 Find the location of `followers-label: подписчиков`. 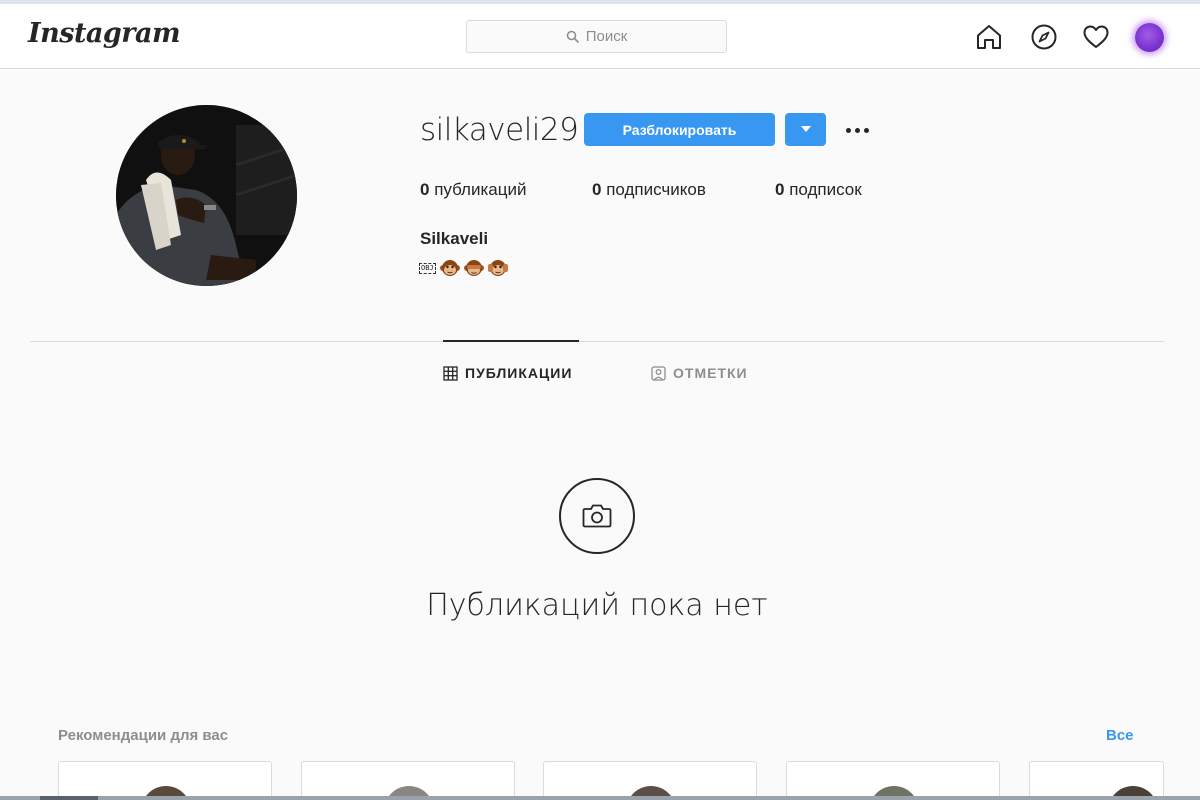

followers-label: подписчиков is located at coordinates (653, 189).